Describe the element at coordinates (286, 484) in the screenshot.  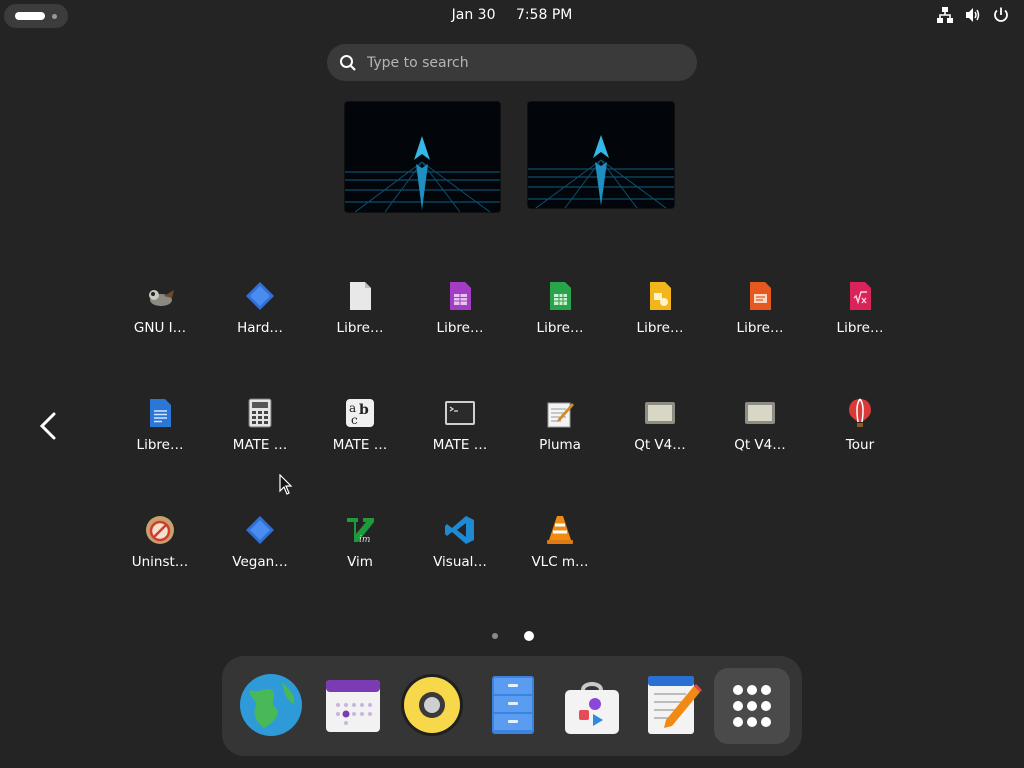
I see `mouse-cursor-icon` at that location.